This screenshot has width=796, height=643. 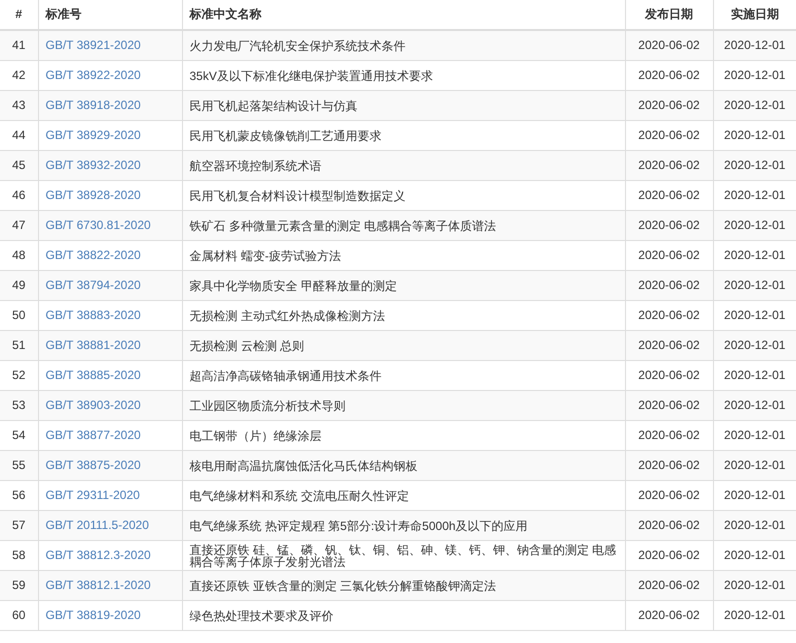 What do you see at coordinates (403, 45) in the screenshot?
I see `standard-name-cell: 火力发电厂汽轮机安全保护系统技术条件` at bounding box center [403, 45].